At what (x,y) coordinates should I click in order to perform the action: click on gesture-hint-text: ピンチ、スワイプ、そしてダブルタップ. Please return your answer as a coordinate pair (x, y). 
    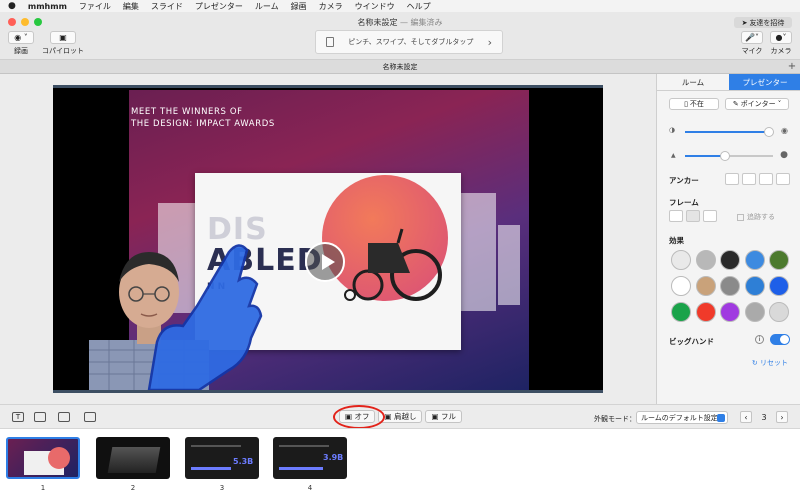
    Looking at the image, I should click on (411, 42).